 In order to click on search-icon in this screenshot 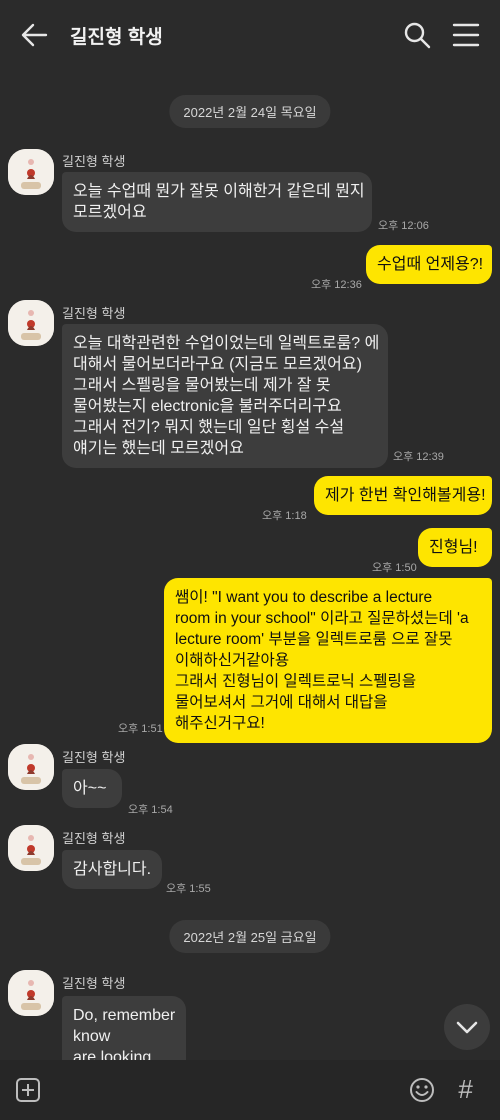, I will do `click(417, 35)`.